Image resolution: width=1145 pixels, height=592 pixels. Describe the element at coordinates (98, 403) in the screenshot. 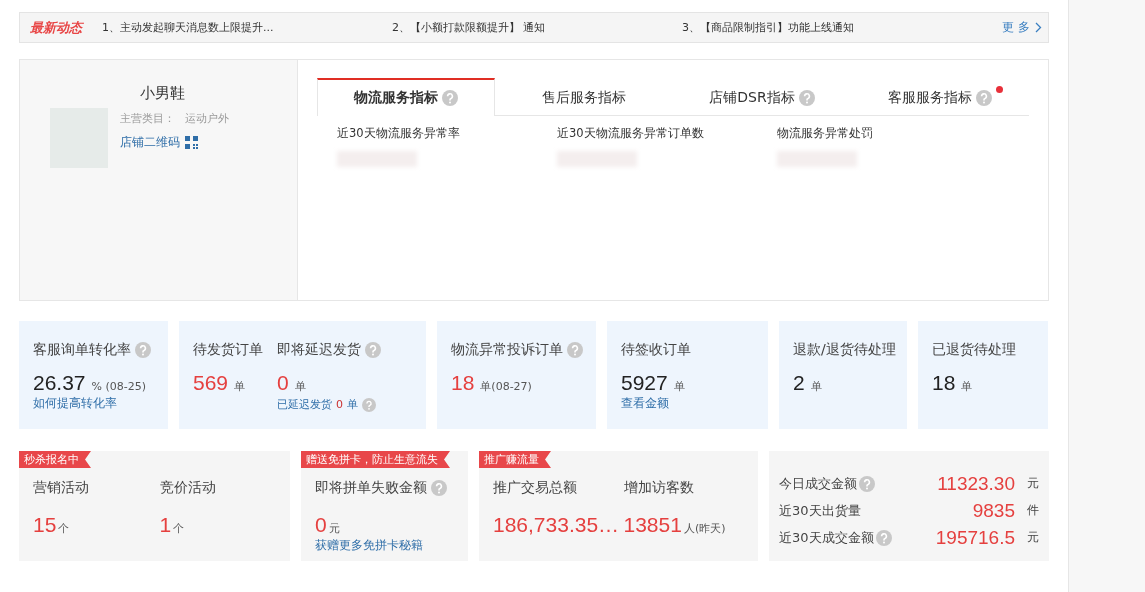

I see `card-link: 如何提高转化率` at that location.